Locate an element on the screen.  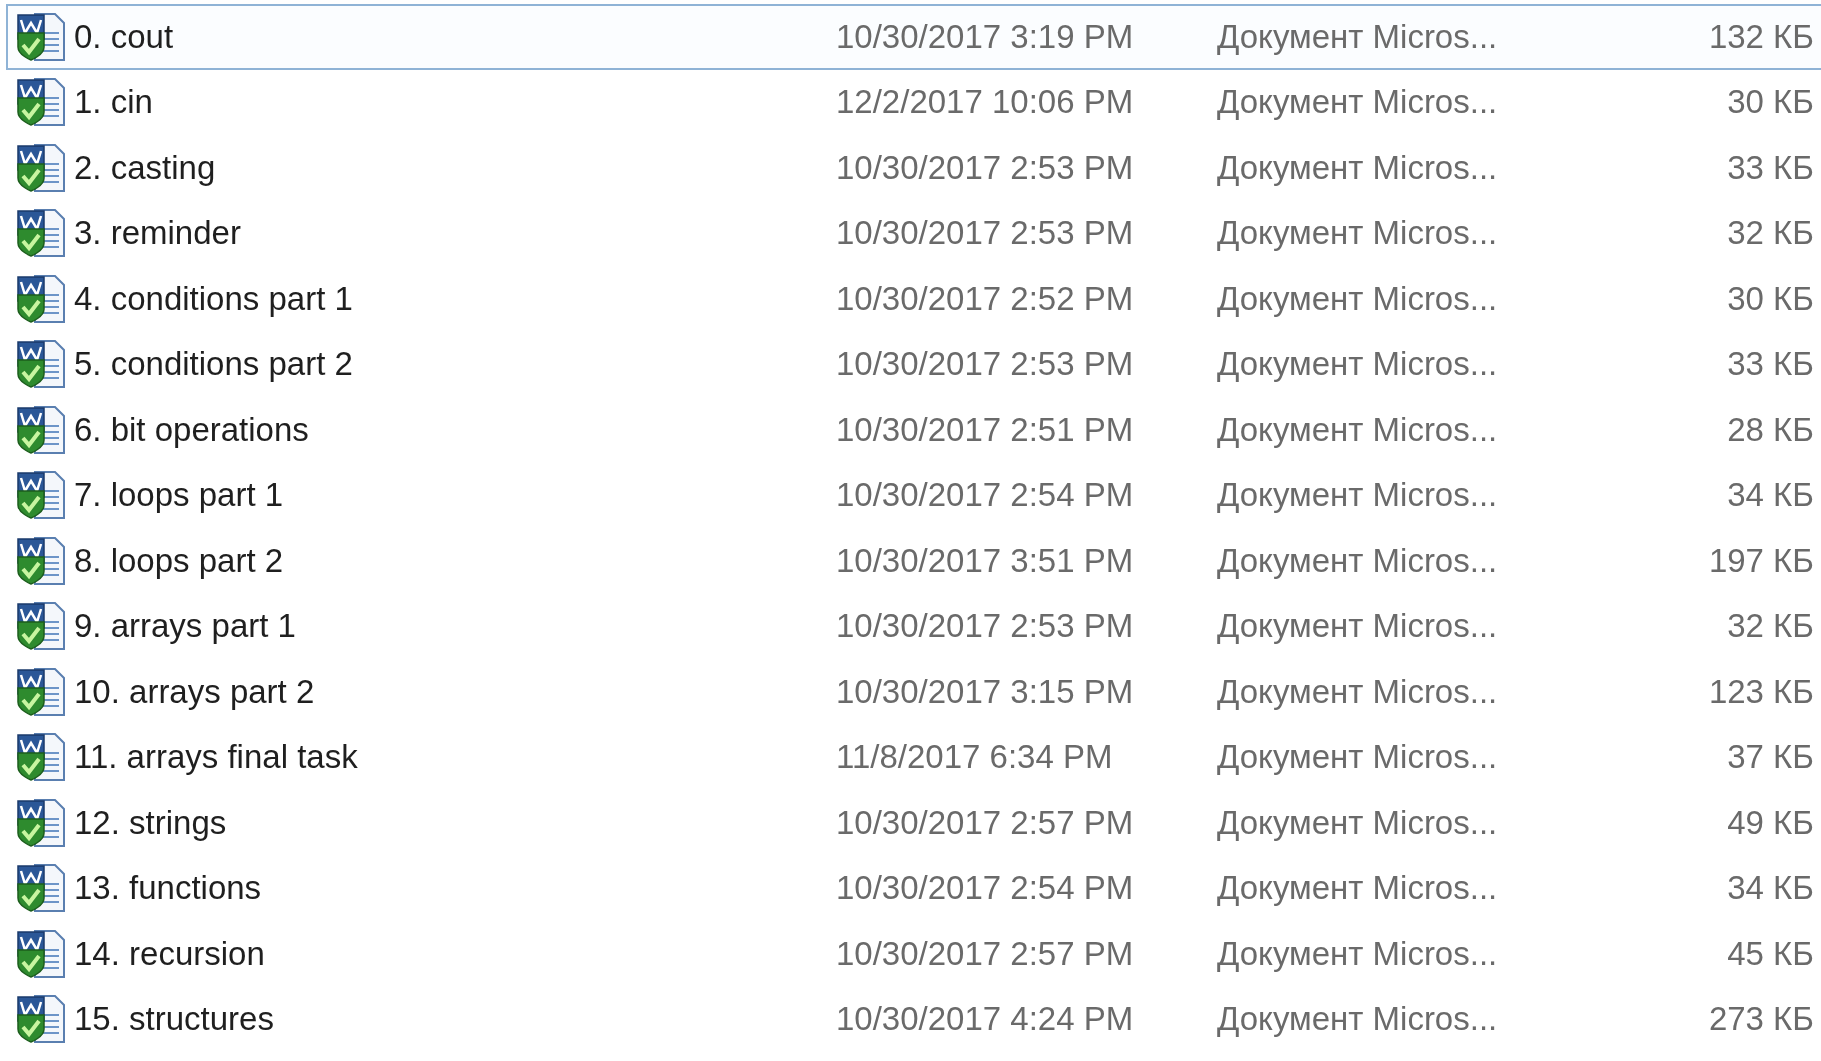
file-row: 8. loops part 2 10/30/2017 3:51 PM Документ Micros... 197 КБ is located at coordinates (913, 561).